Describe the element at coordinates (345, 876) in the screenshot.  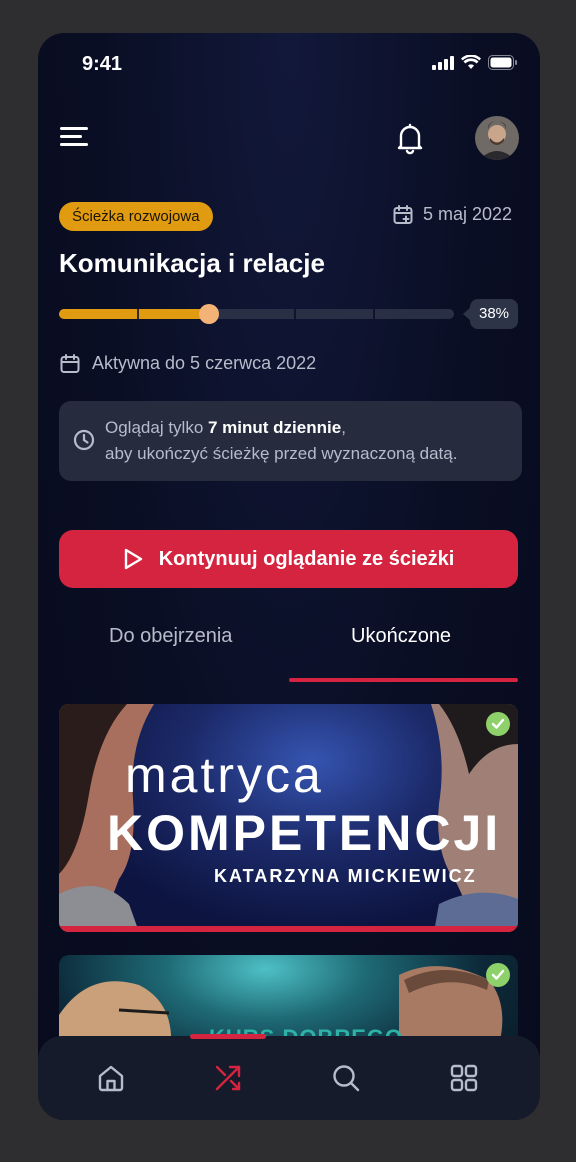
I see `course-author: KATARZYNA MICKIEWICZ` at that location.